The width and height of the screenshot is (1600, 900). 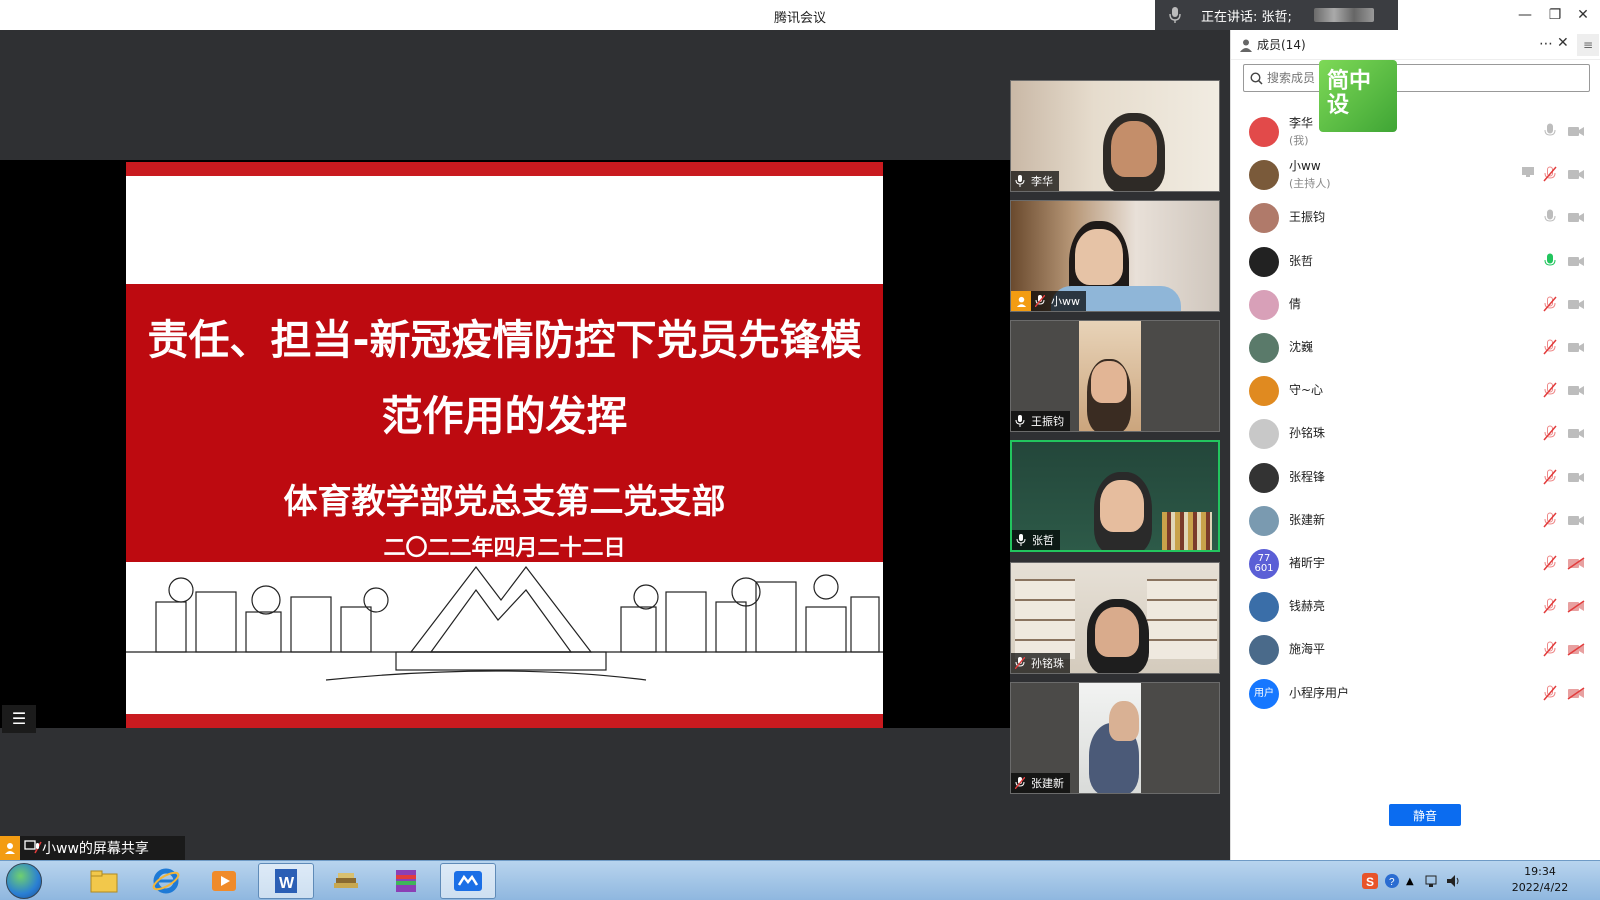 What do you see at coordinates (1425, 815) in the screenshot?
I see `mute-all-button: 静音` at bounding box center [1425, 815].